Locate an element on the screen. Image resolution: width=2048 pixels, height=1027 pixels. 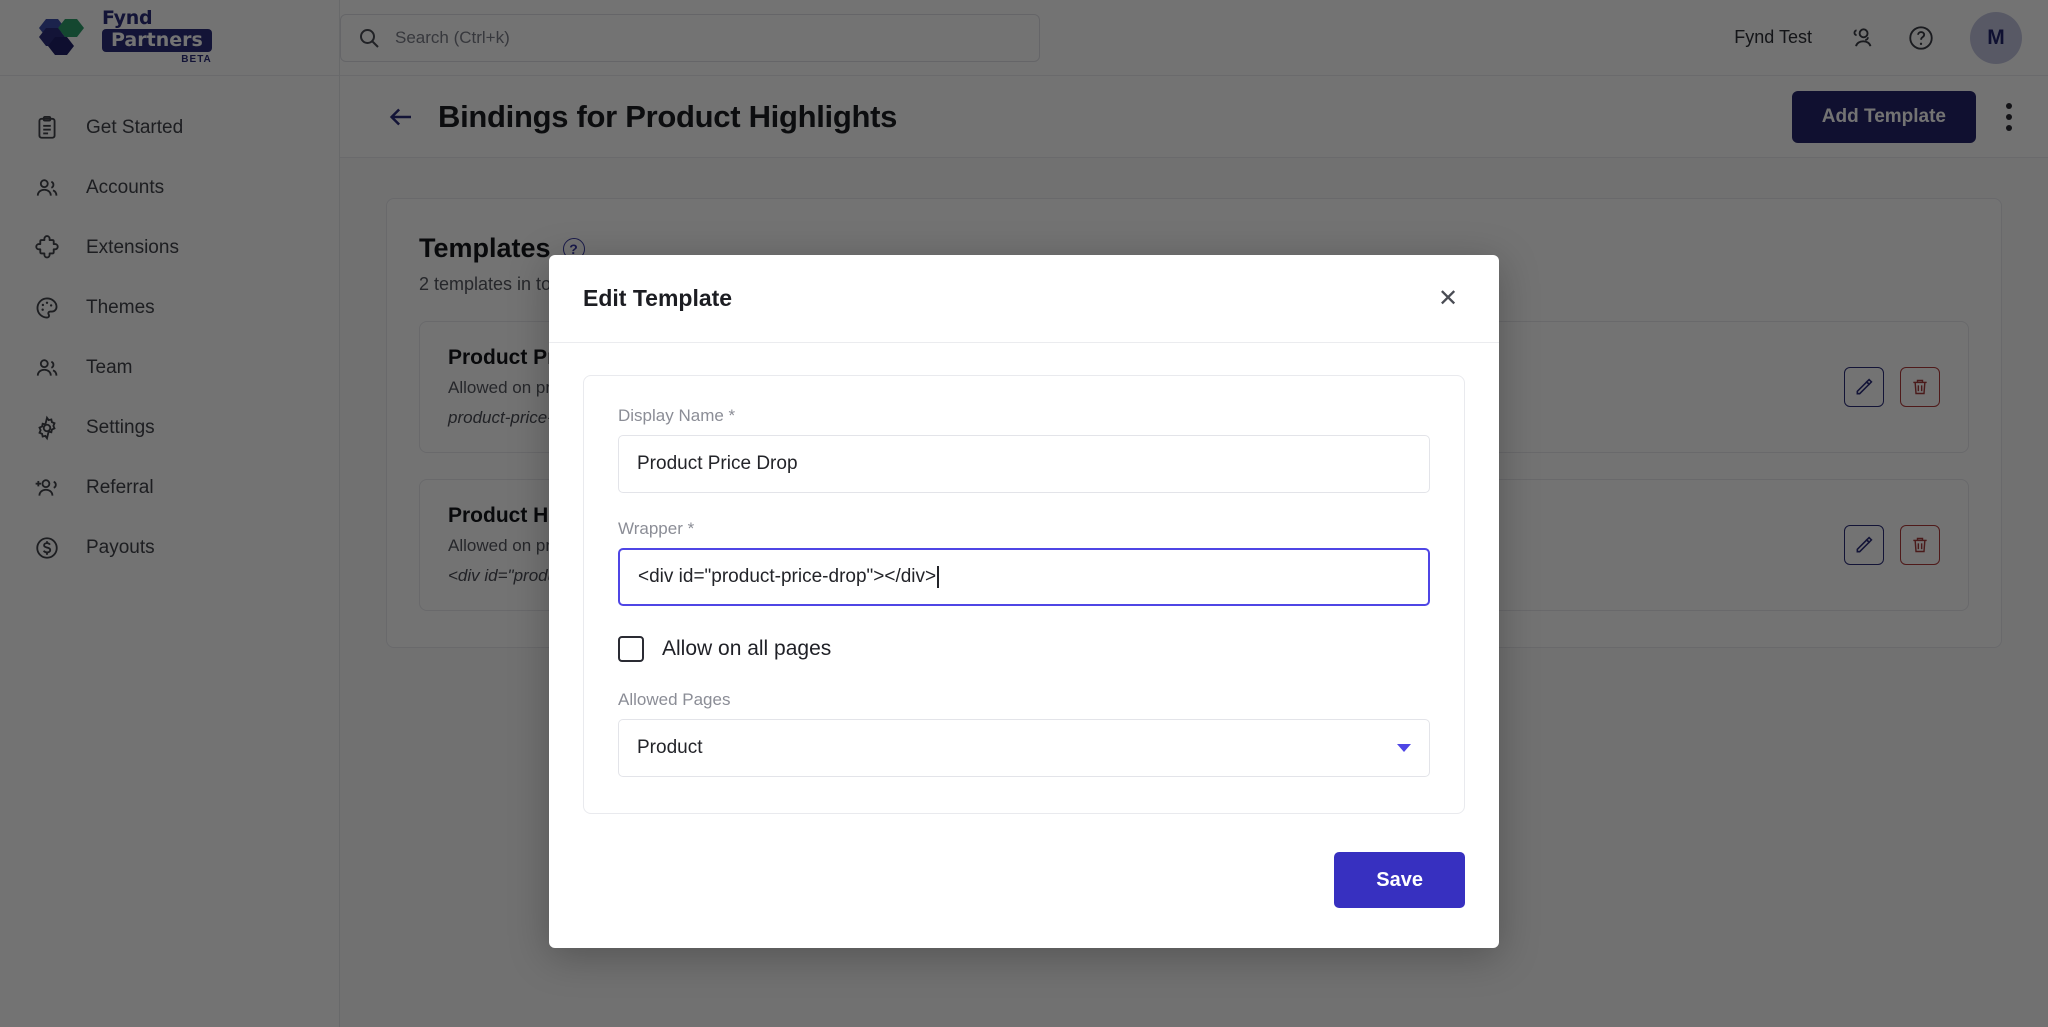
wrapper-input: <div id="product-price-drop"></div> is located at coordinates (1024, 577).